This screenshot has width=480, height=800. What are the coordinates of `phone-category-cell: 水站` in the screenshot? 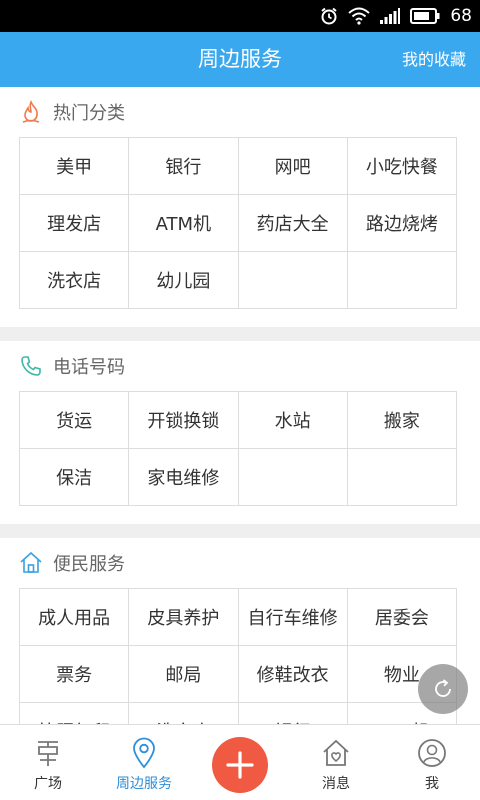 It's located at (293, 420).